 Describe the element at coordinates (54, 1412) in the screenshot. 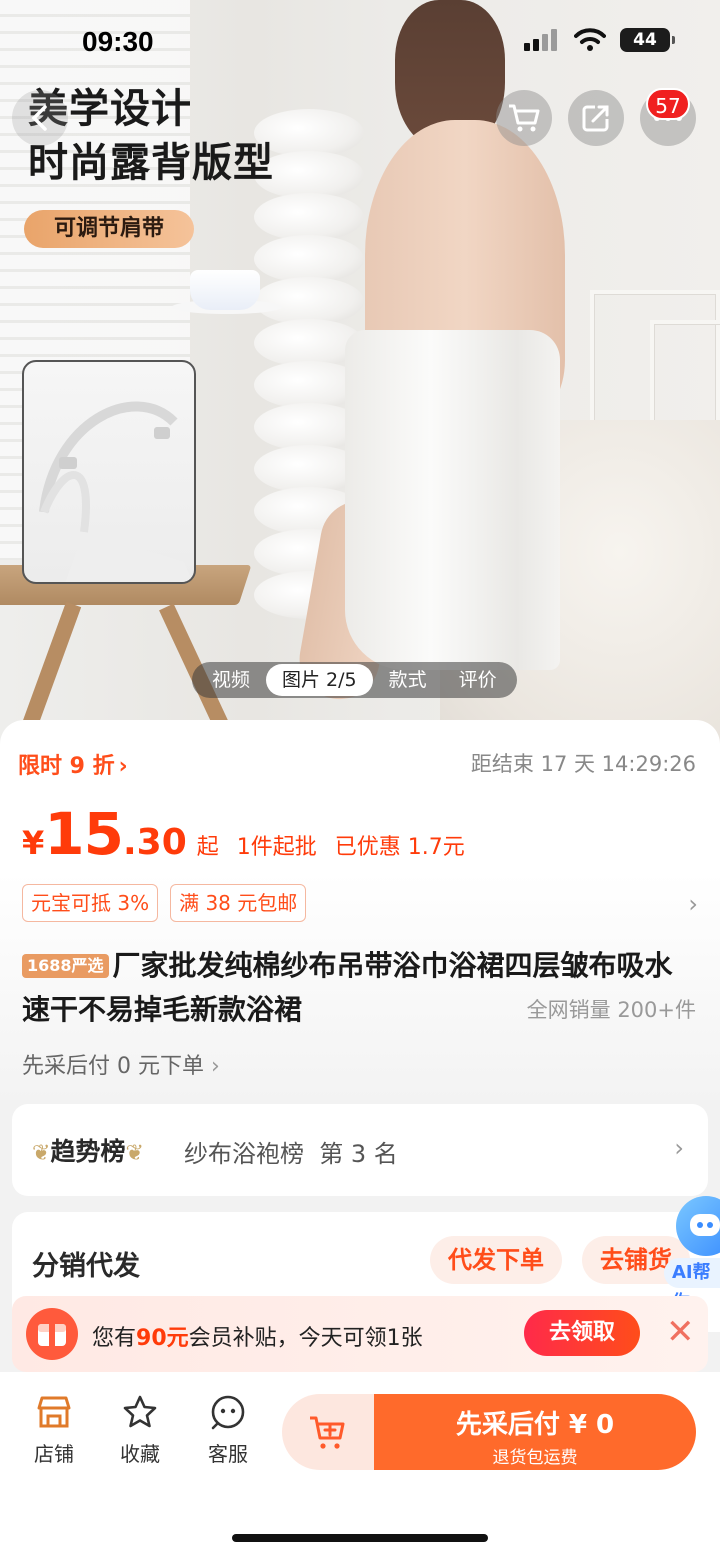

I see `shop-icon` at that location.